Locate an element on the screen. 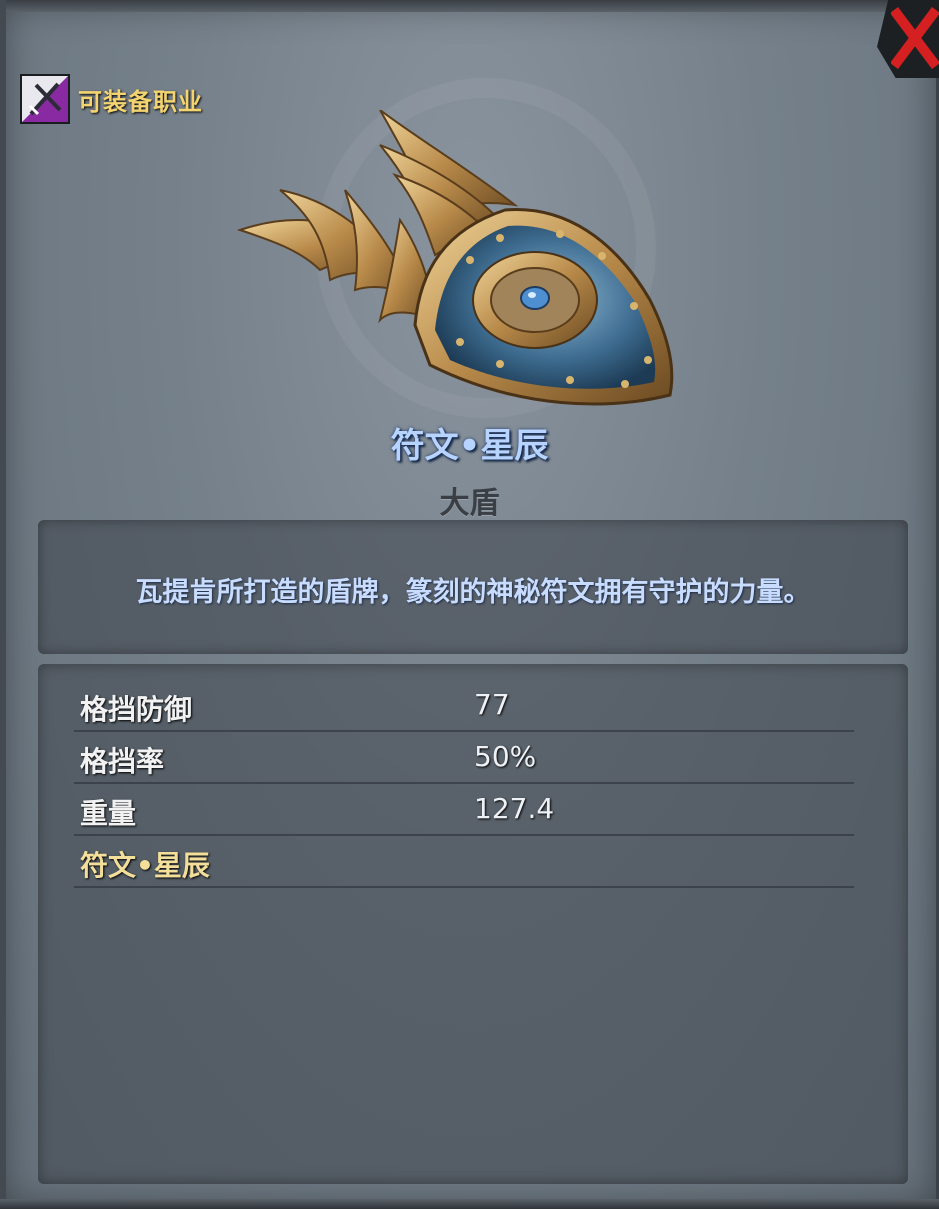 The image size is (939, 1209). winged-shield-image is located at coordinates (455, 258).